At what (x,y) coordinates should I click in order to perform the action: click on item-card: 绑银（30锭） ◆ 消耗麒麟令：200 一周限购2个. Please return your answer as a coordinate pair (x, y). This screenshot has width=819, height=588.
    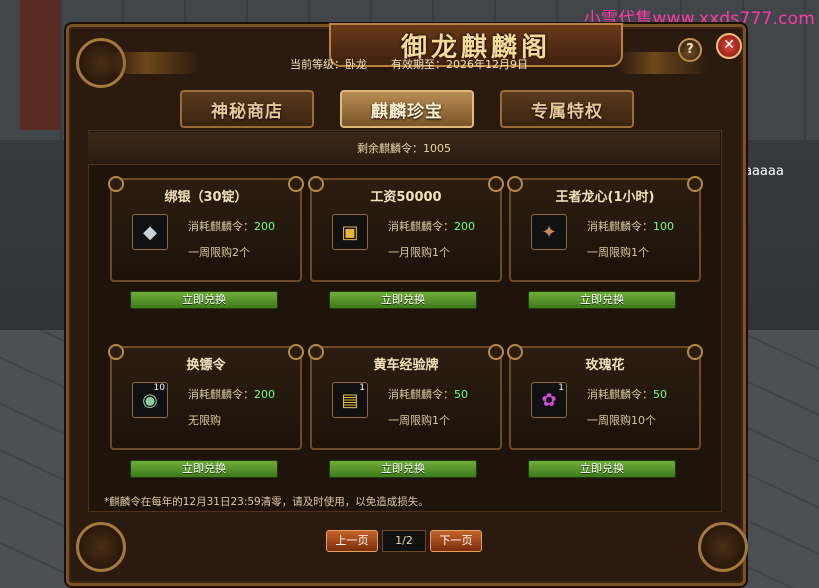
    Looking at the image, I should click on (206, 229).